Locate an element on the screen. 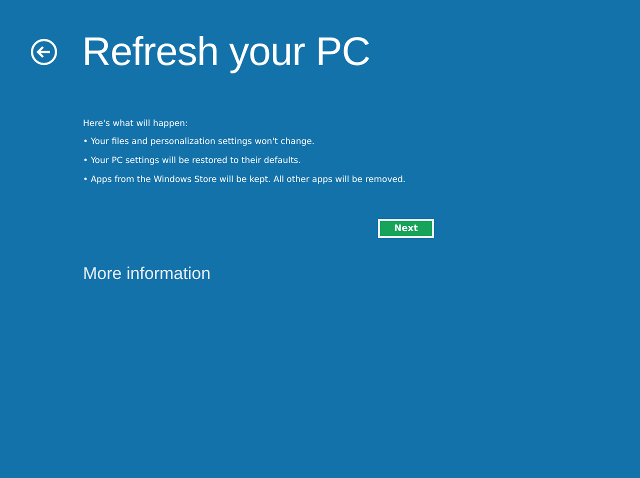  bullet-text: • Apps from the Windows Store will be kept. All other apps will be removed. is located at coordinates (245, 180).